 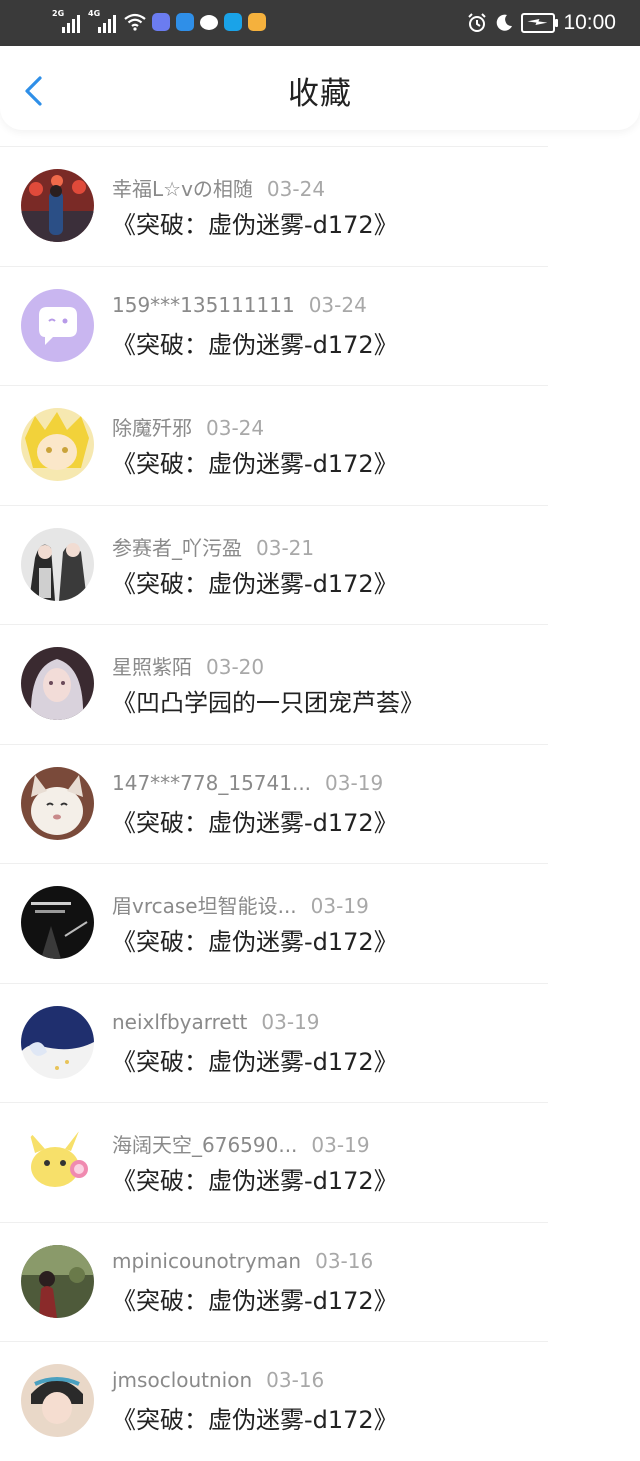 I want to click on status-icons-right: 10:00, so click(x=541, y=23).